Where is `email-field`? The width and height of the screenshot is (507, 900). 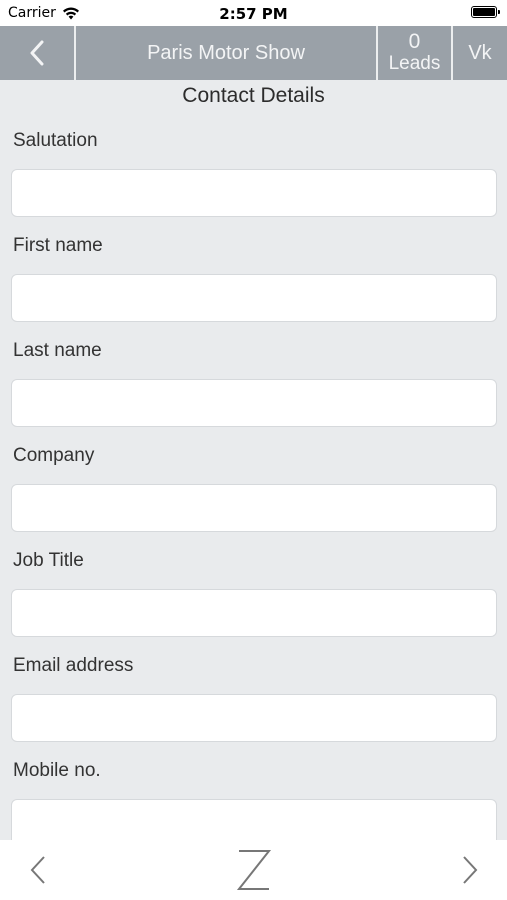 email-field is located at coordinates (254, 718).